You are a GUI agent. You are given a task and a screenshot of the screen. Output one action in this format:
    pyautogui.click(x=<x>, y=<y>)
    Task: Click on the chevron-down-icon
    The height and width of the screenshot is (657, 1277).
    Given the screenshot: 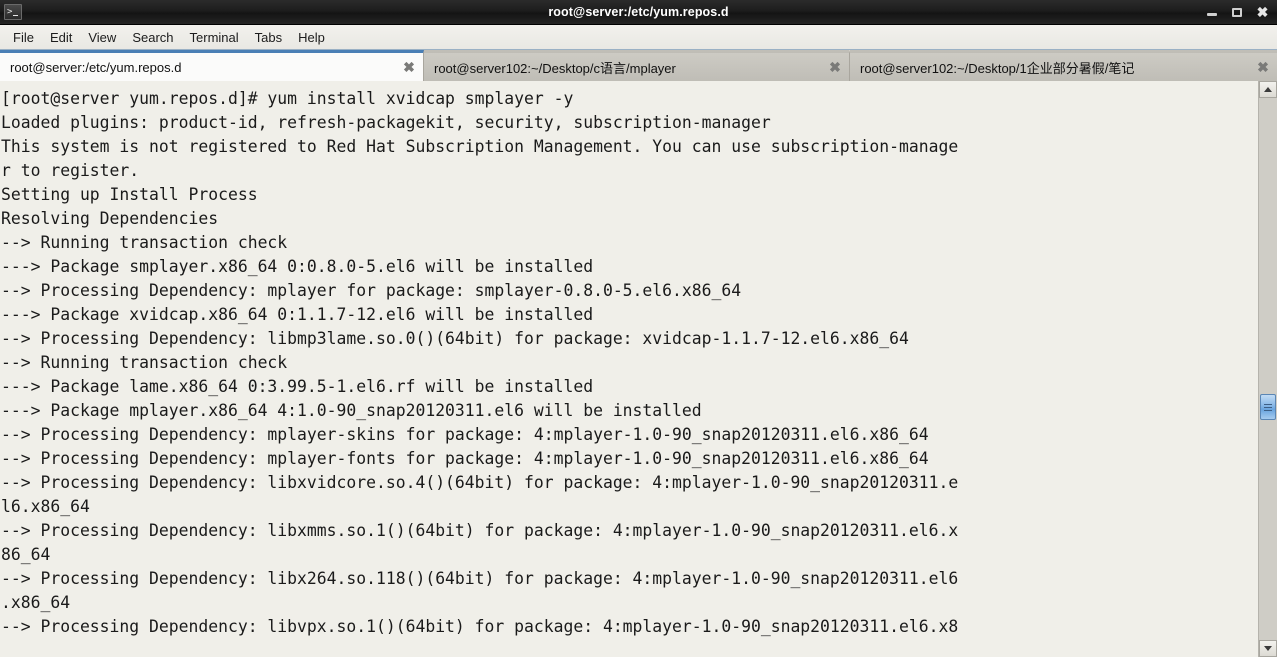 What is the action you would take?
    pyautogui.click(x=1268, y=648)
    